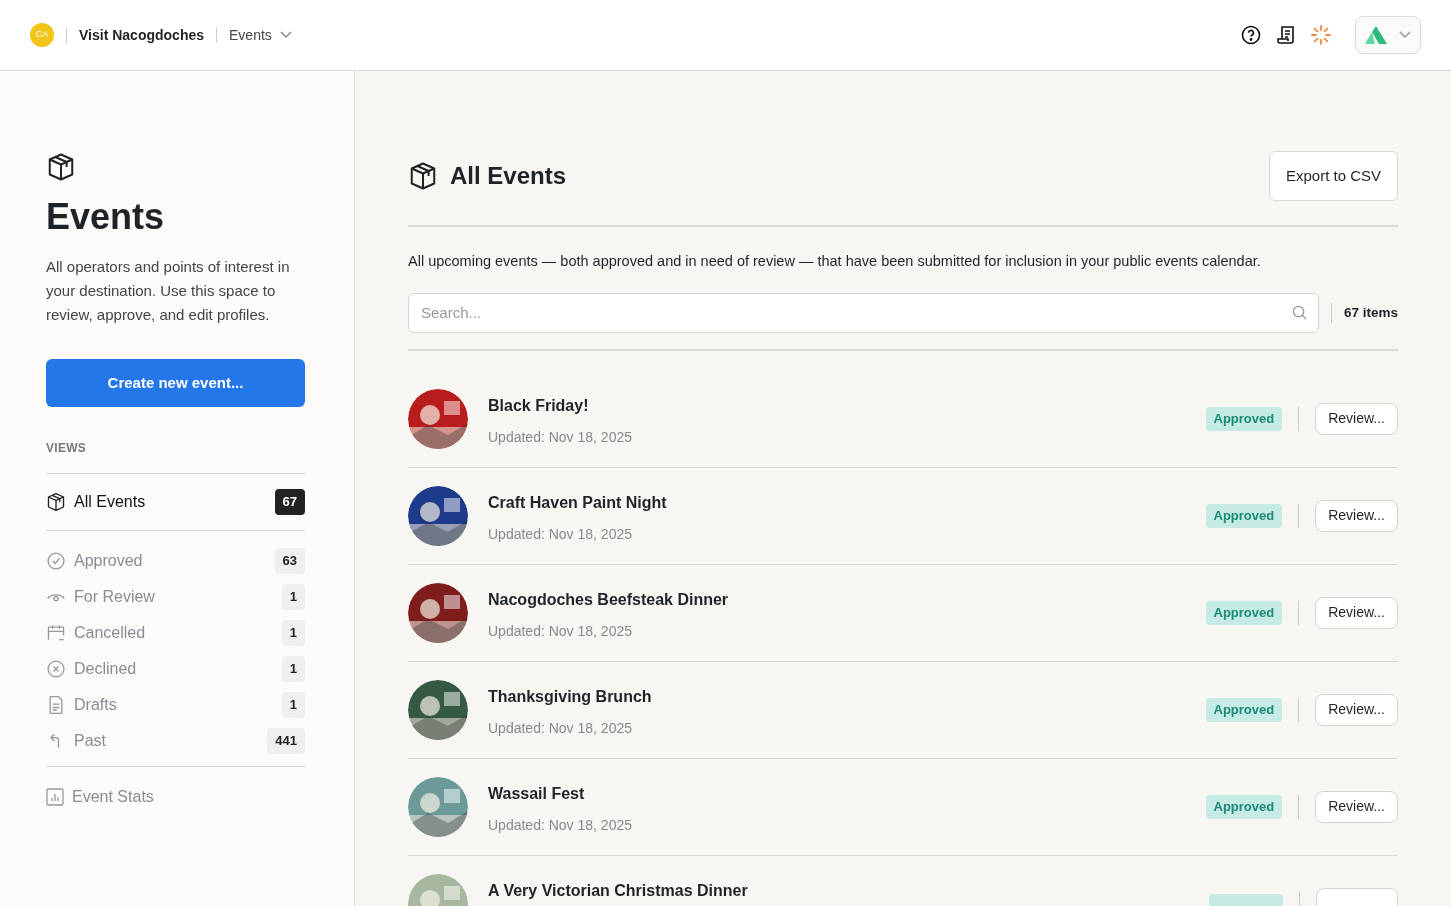 The image size is (1451, 906). Describe the element at coordinates (1251, 35) in the screenshot. I see `help-icon` at that location.